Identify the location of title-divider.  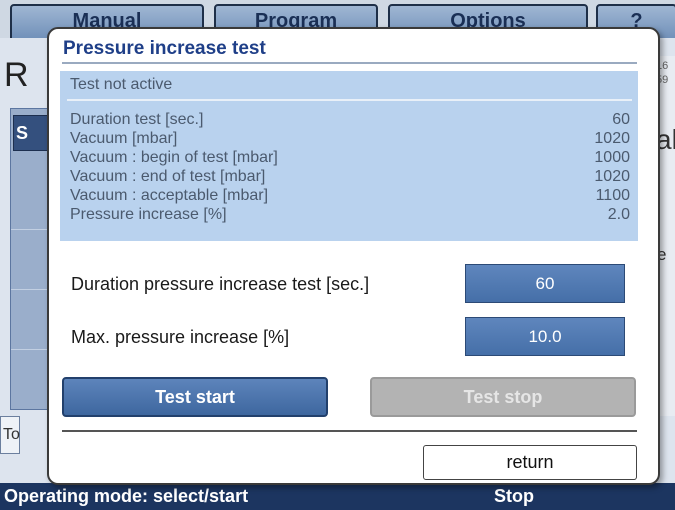
(349, 63).